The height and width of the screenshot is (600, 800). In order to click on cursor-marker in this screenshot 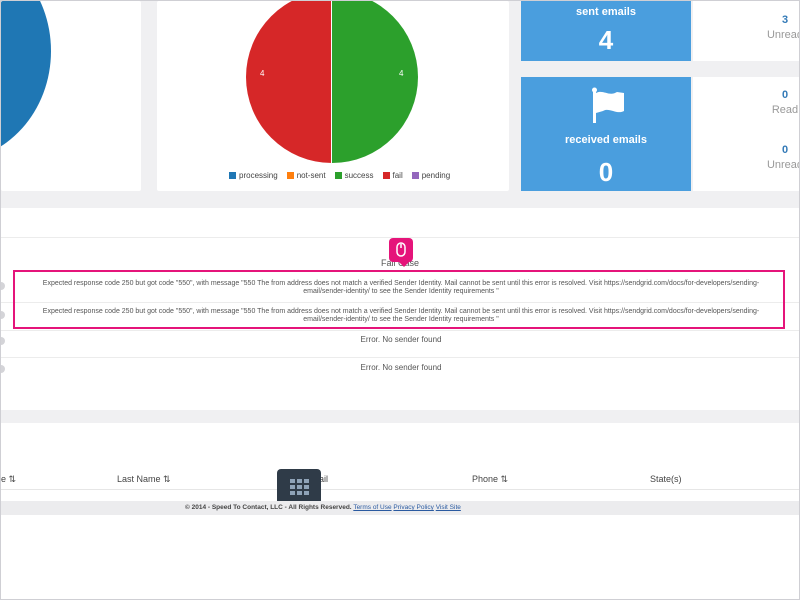, I will do `click(401, 252)`.